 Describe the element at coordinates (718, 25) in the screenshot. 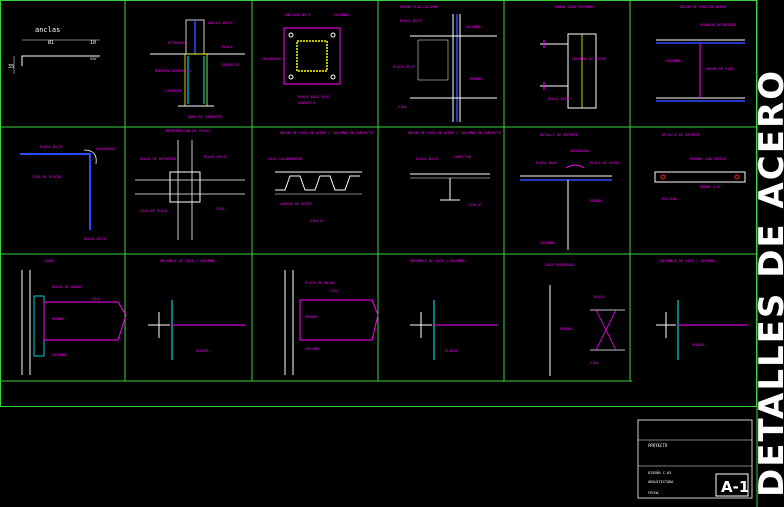

I see `label-c6-2: PLANCHA REFORZADA` at that location.